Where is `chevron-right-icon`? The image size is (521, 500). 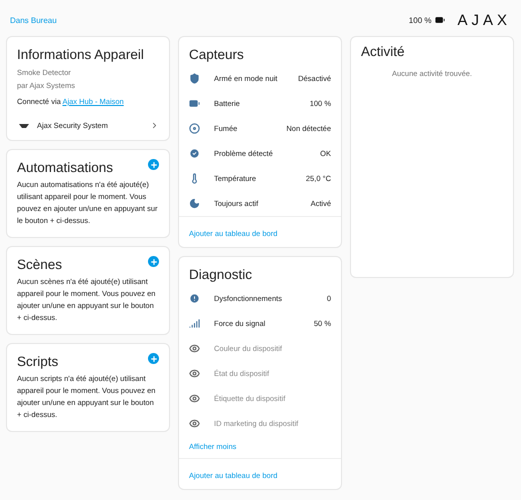
chevron-right-icon is located at coordinates (154, 125).